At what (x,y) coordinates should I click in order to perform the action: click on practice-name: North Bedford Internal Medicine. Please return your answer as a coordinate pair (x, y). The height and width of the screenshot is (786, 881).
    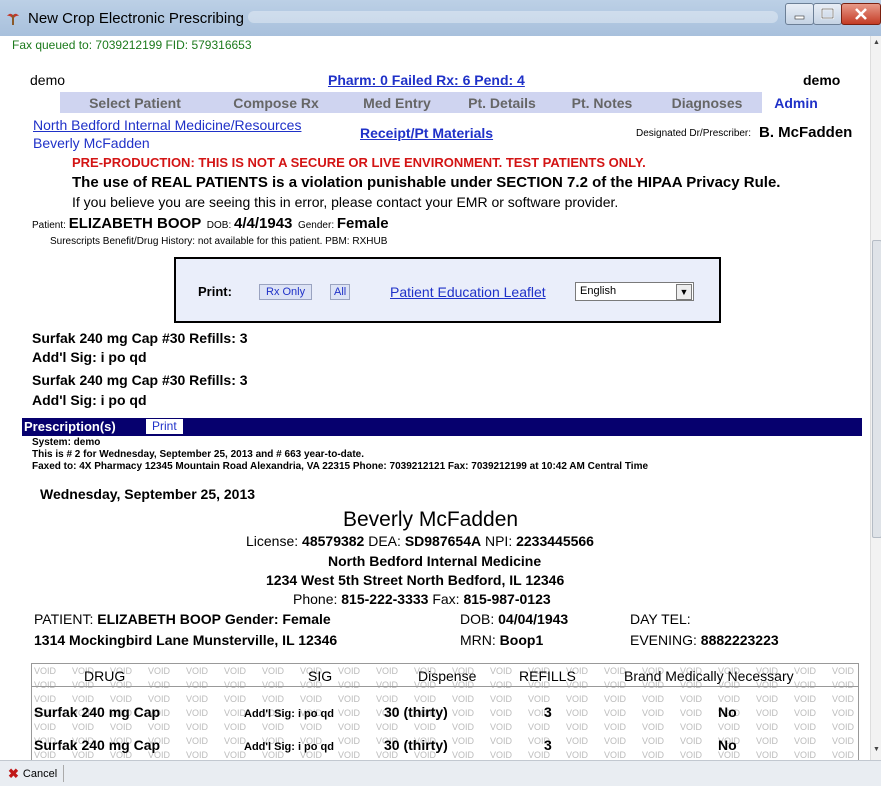
    Looking at the image, I should click on (435, 561).